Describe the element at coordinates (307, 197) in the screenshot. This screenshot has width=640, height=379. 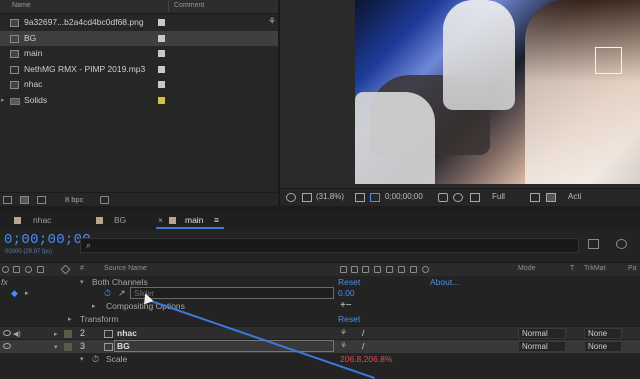
I see `display-icon` at that location.